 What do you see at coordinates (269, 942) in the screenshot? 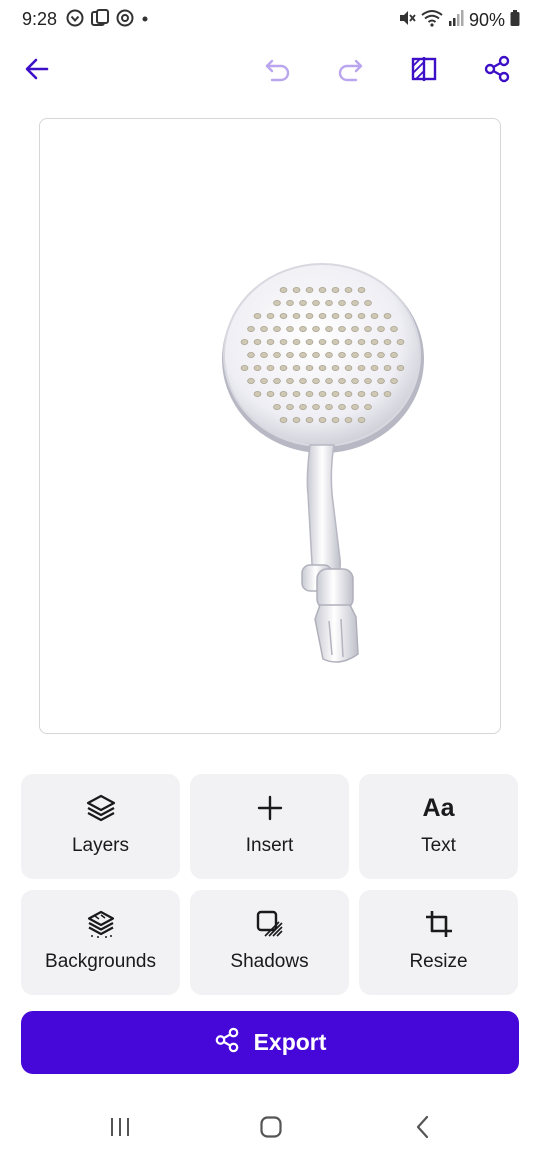
I see `tool-shadows: Shadows` at bounding box center [269, 942].